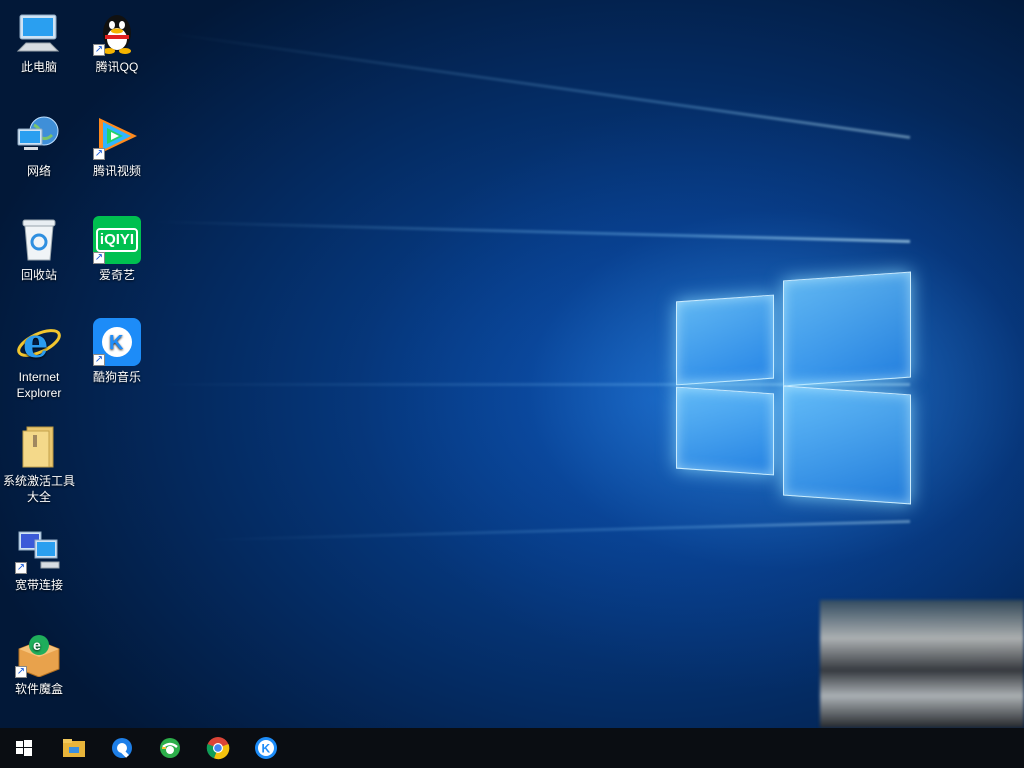 The height and width of the screenshot is (768, 1024). What do you see at coordinates (39, 446) in the screenshot?
I see `folder-icon` at bounding box center [39, 446].